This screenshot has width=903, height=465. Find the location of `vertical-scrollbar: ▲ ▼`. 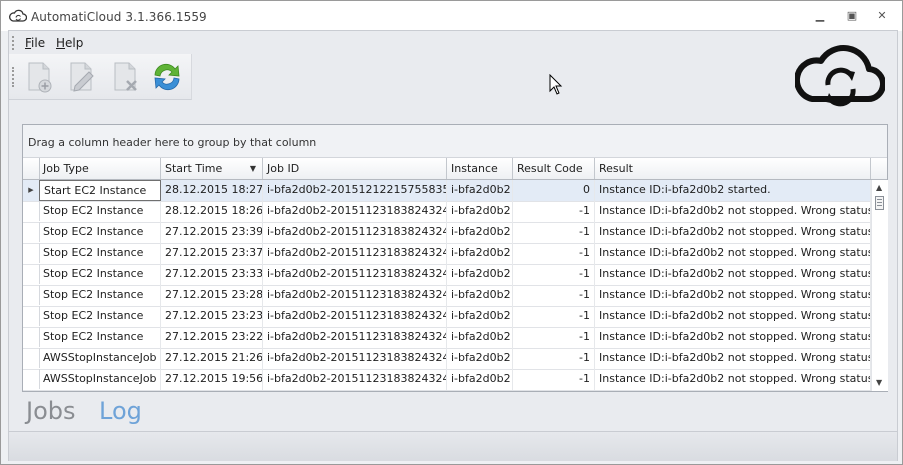

vertical-scrollbar: ▲ ▼ is located at coordinates (879, 285).